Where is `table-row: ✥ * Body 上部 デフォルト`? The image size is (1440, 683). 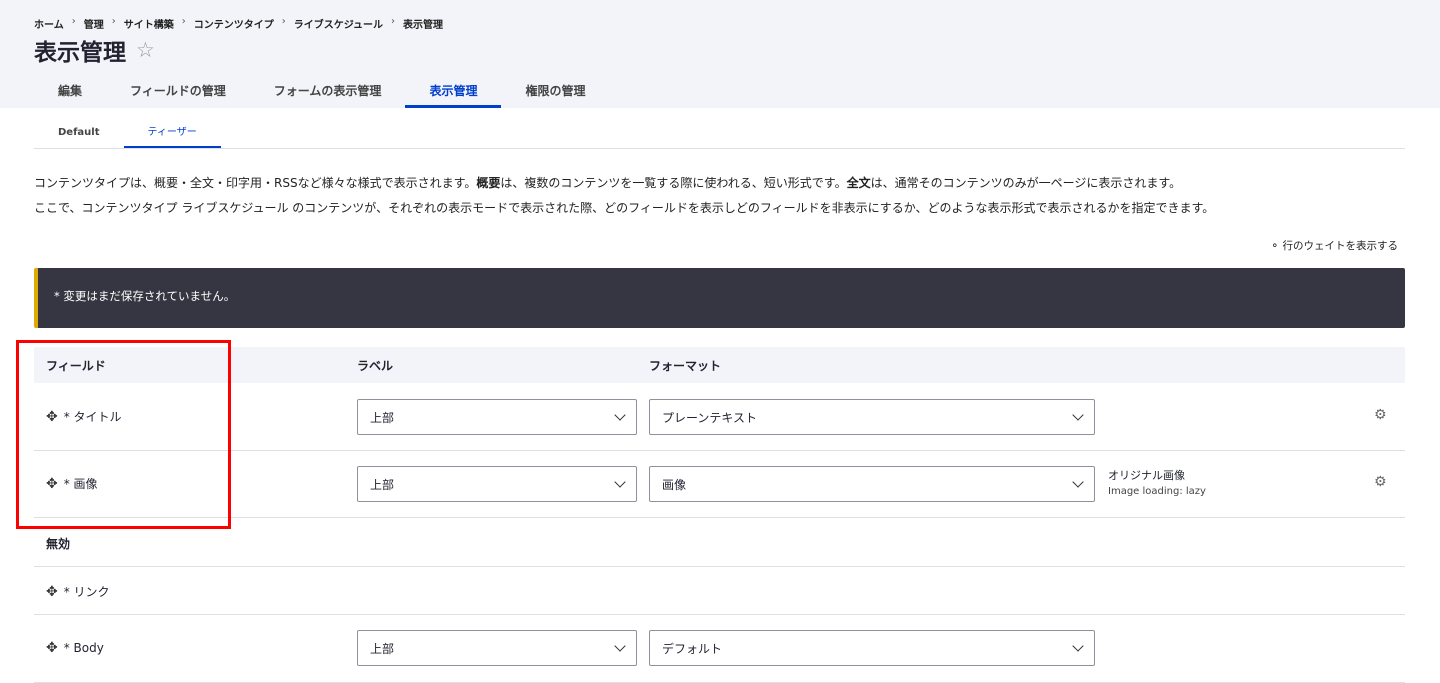
table-row: ✥ * Body 上部 デフォルト is located at coordinates (719, 649).